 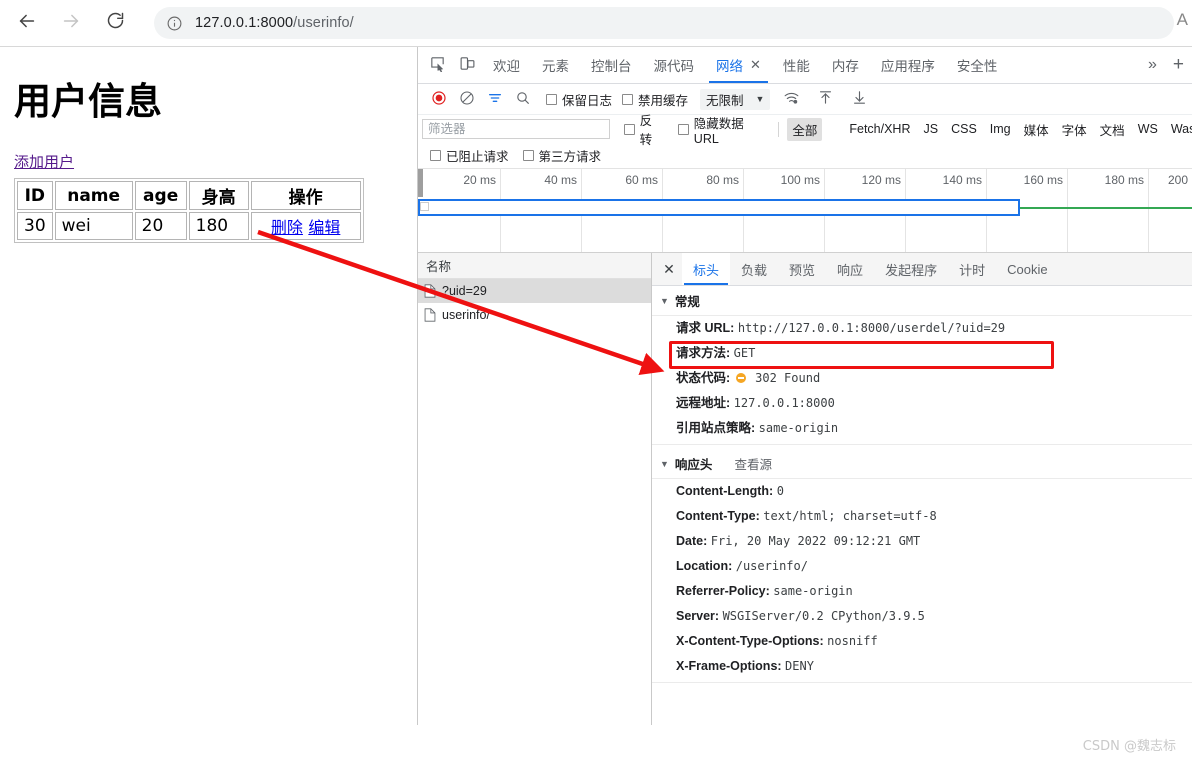 I want to click on arrow-left-icon, so click(x=27, y=23).